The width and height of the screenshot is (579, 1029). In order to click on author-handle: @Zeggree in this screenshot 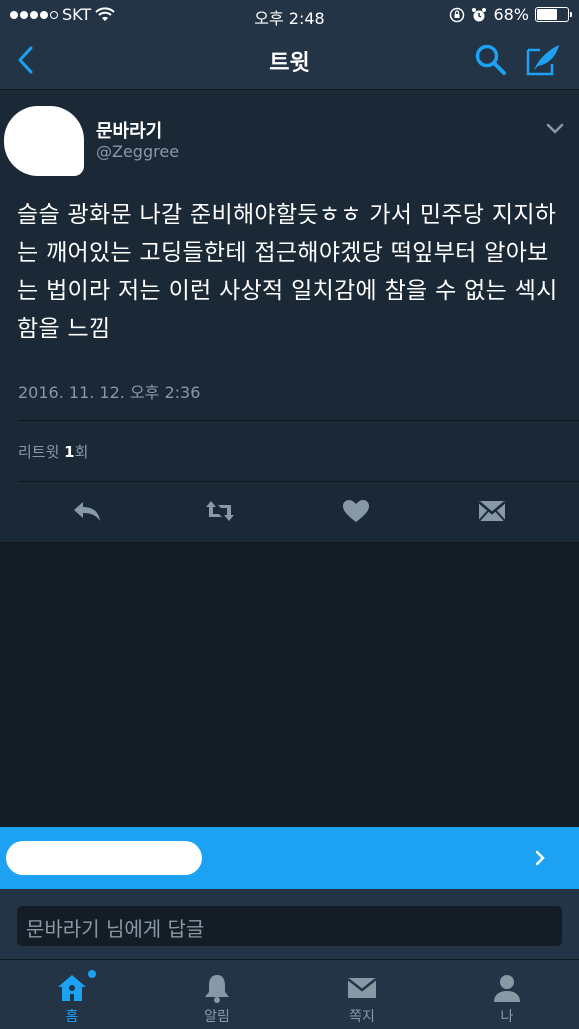, I will do `click(137, 151)`.